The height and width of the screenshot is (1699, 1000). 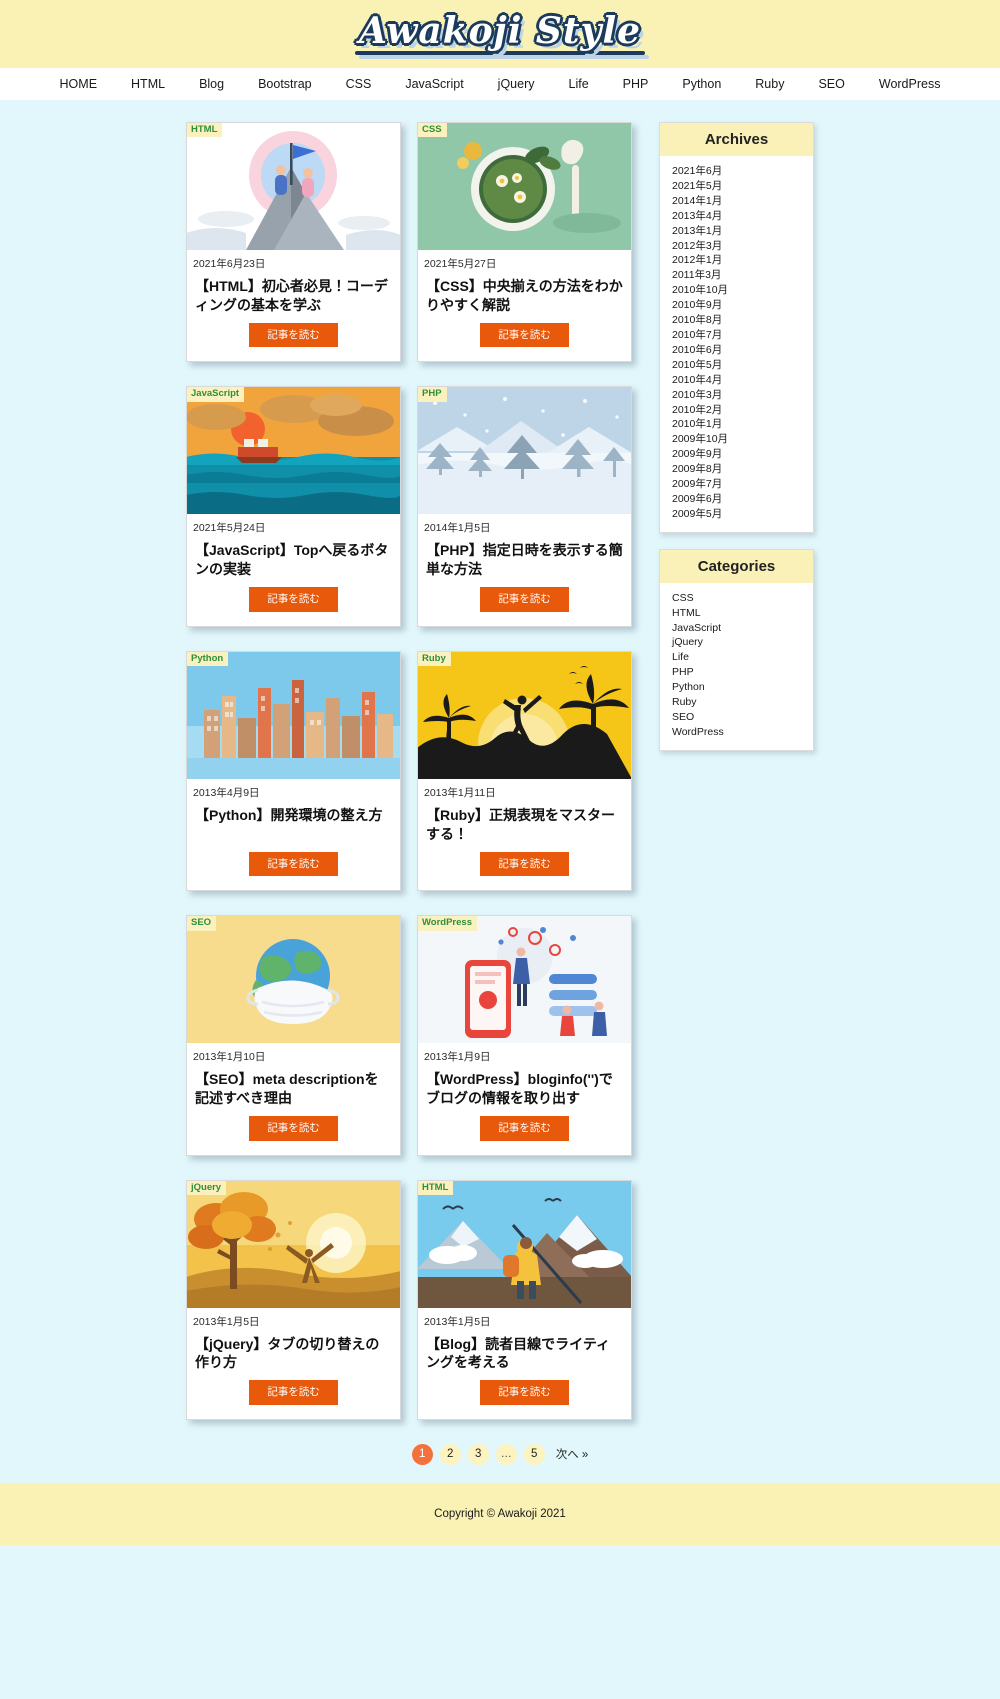 What do you see at coordinates (524, 980) in the screenshot?
I see `post-thumbnail: WordPress` at bounding box center [524, 980].